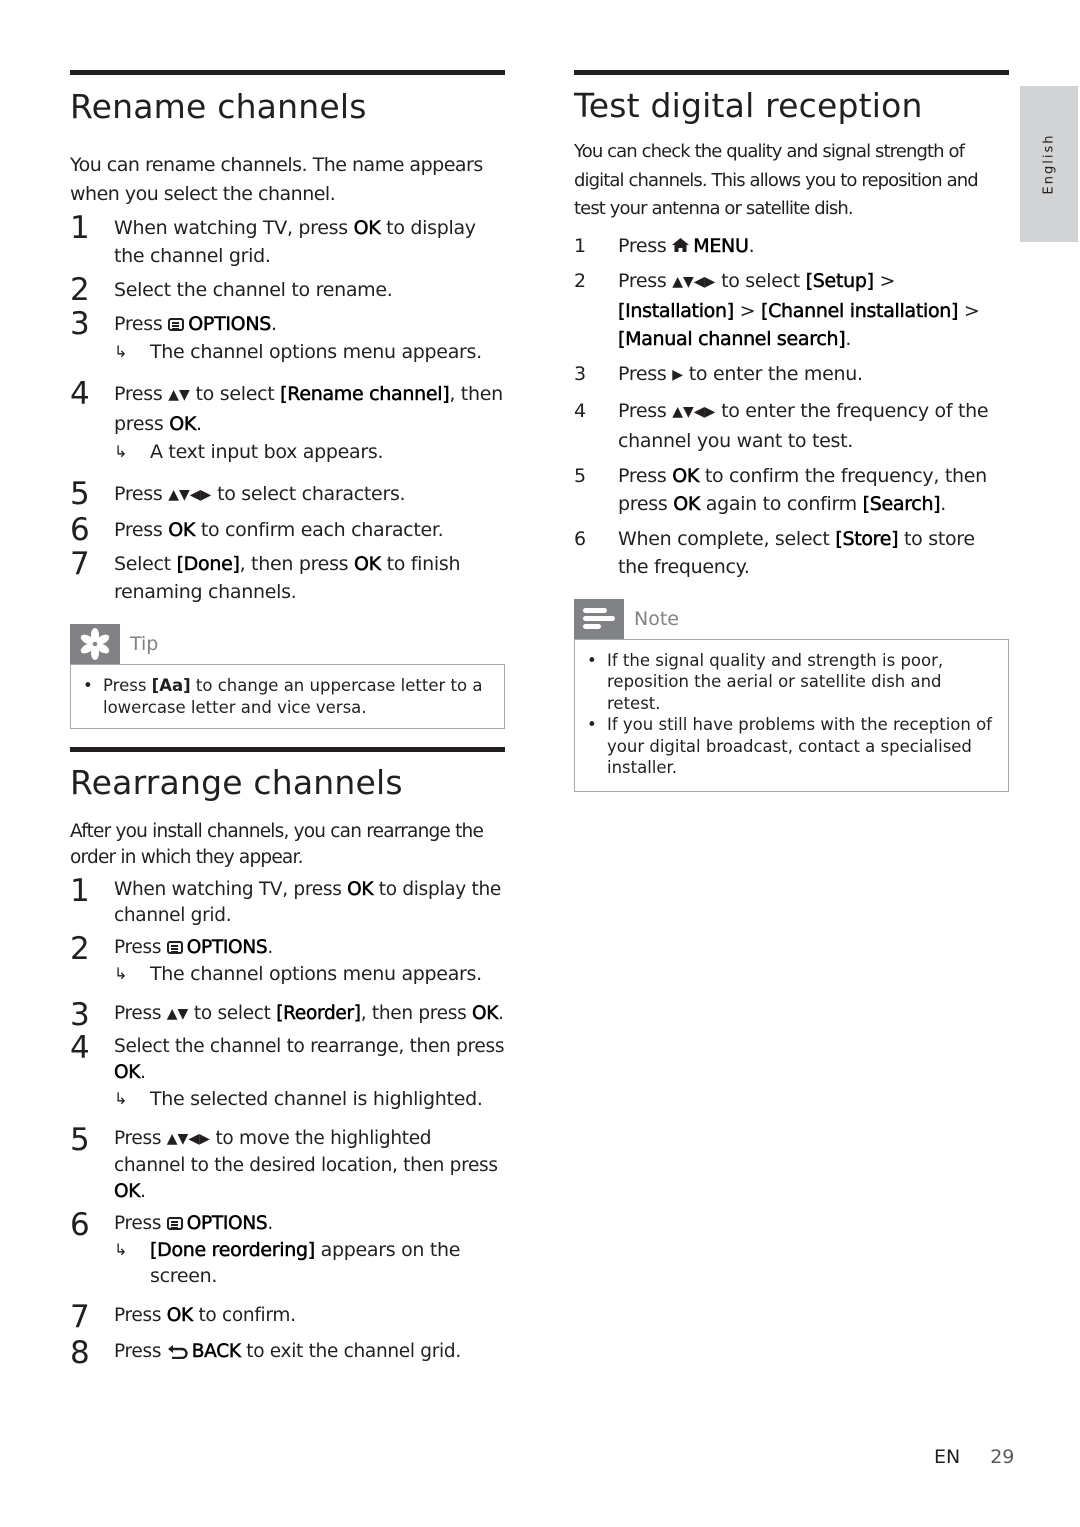 The width and height of the screenshot is (1080, 1527). I want to click on step-text: When watching TV, press, so click(231, 889).